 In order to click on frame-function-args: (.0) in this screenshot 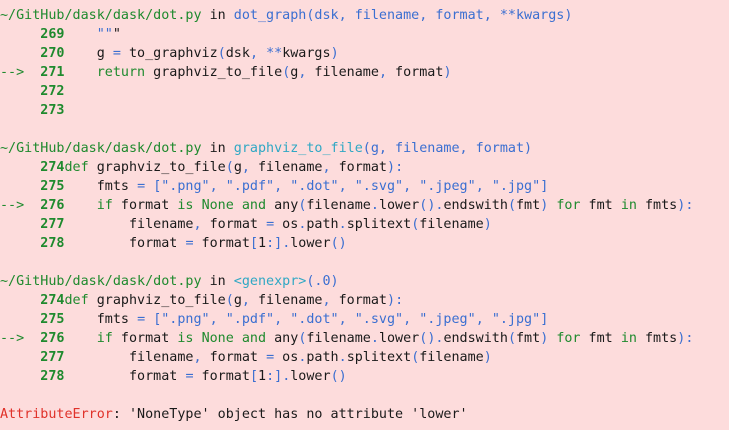, I will do `click(322, 281)`.